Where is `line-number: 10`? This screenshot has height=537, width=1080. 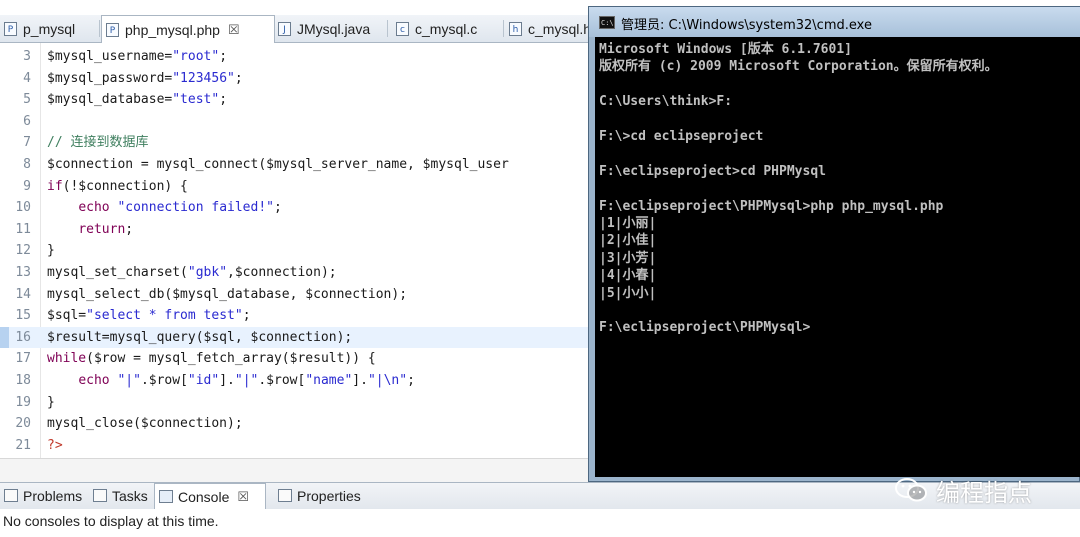 line-number: 10 is located at coordinates (23, 208).